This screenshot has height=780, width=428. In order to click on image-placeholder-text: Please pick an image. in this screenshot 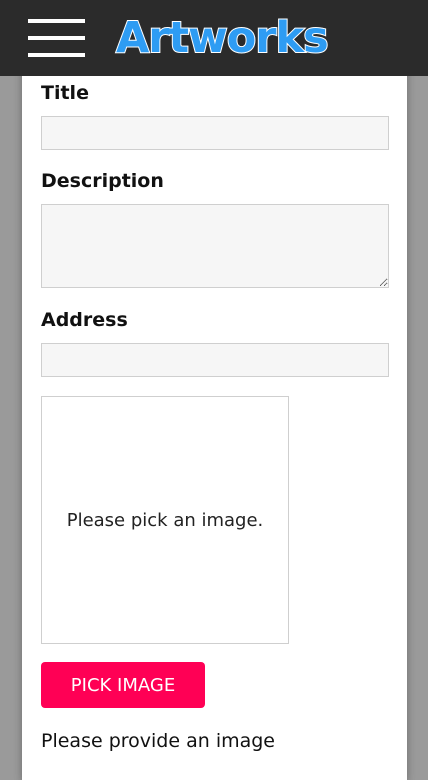, I will do `click(165, 520)`.